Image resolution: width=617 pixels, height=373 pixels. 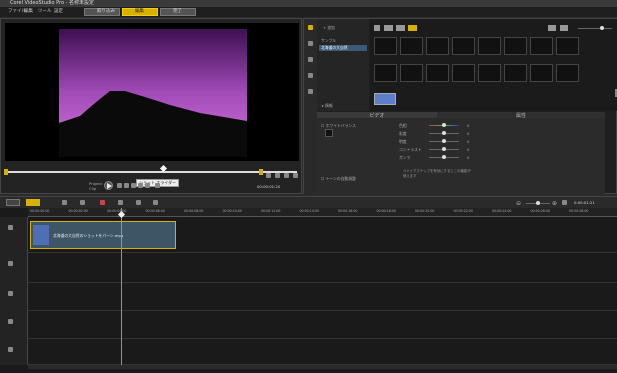 What do you see at coordinates (444, 149) in the screenshot?
I see `contrast-knob` at bounding box center [444, 149].